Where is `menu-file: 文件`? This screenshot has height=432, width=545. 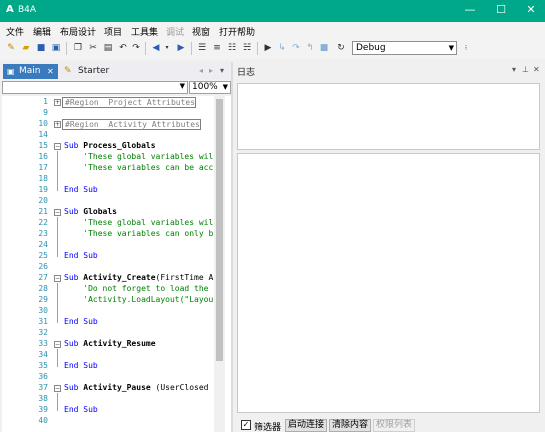
menu-file: 文件 is located at coordinates (15, 31).